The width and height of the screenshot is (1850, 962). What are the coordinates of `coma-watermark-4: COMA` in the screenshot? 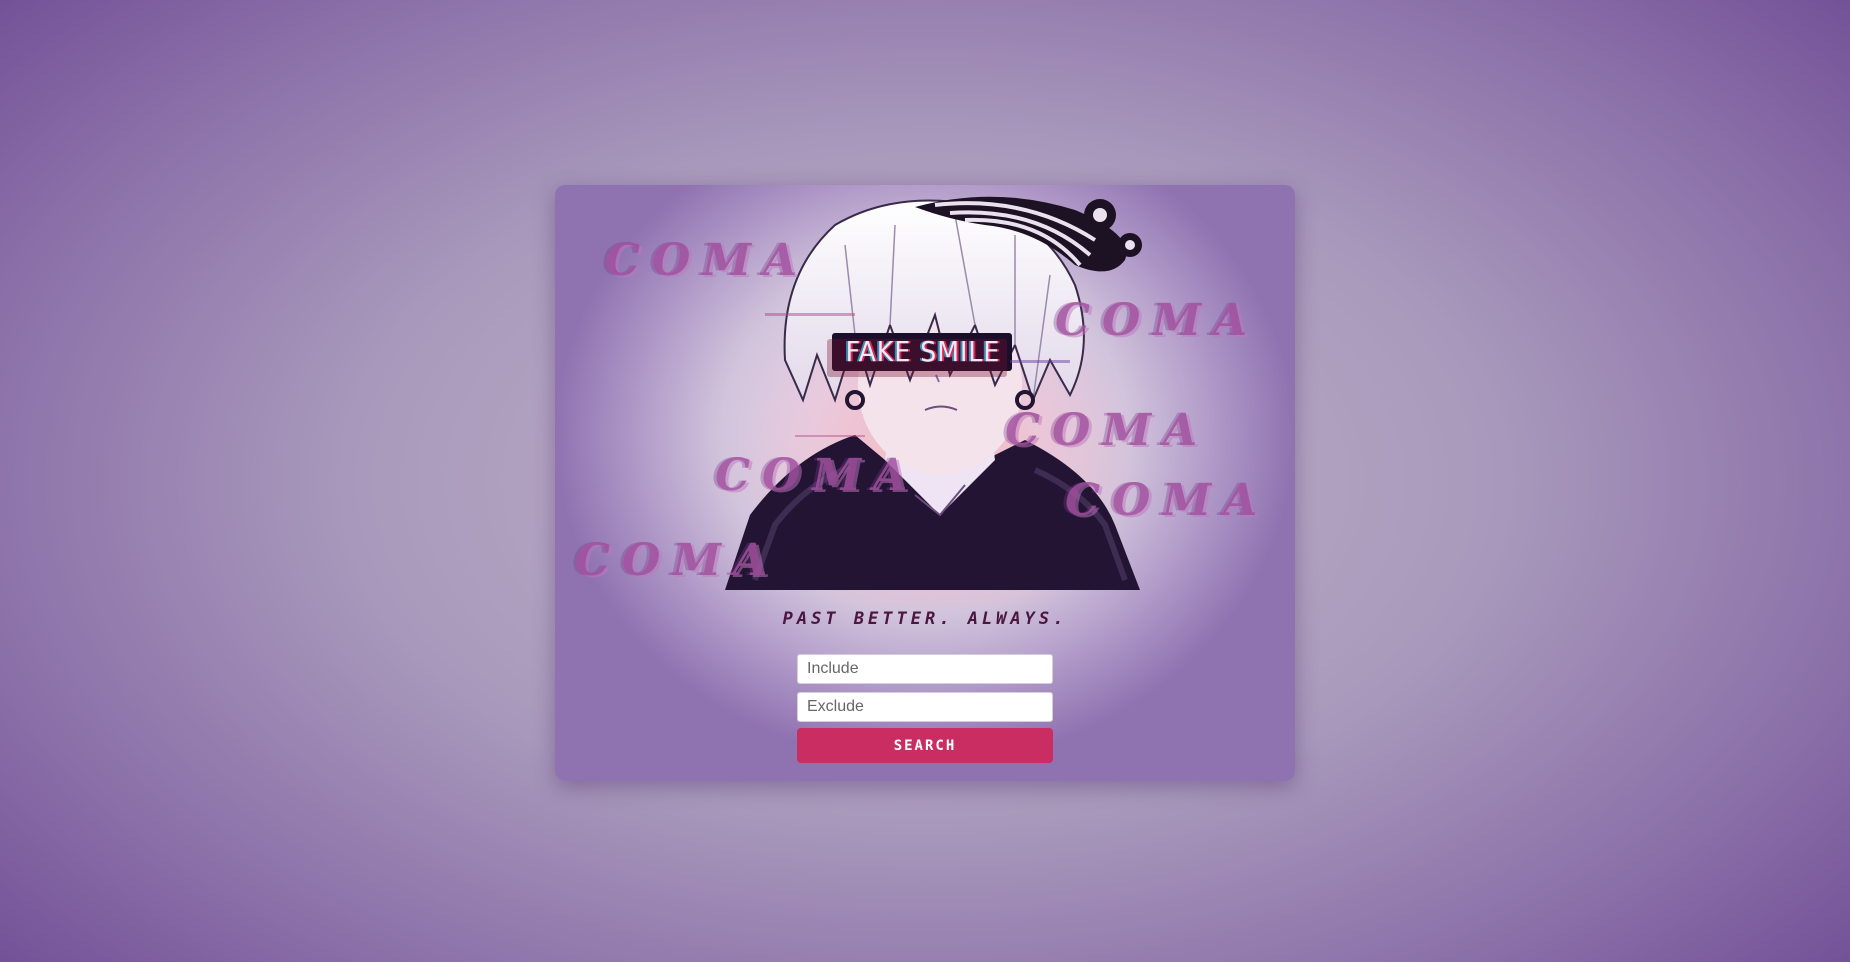 It's located at (817, 475).